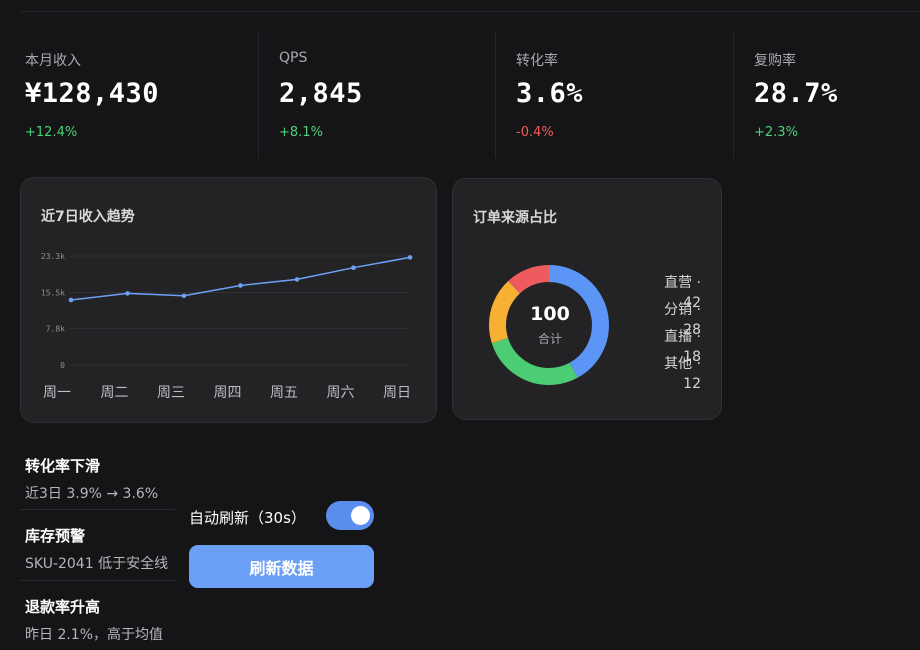 The width and height of the screenshot is (920, 650). I want to click on kpi-value: ¥128,430, so click(92, 93).